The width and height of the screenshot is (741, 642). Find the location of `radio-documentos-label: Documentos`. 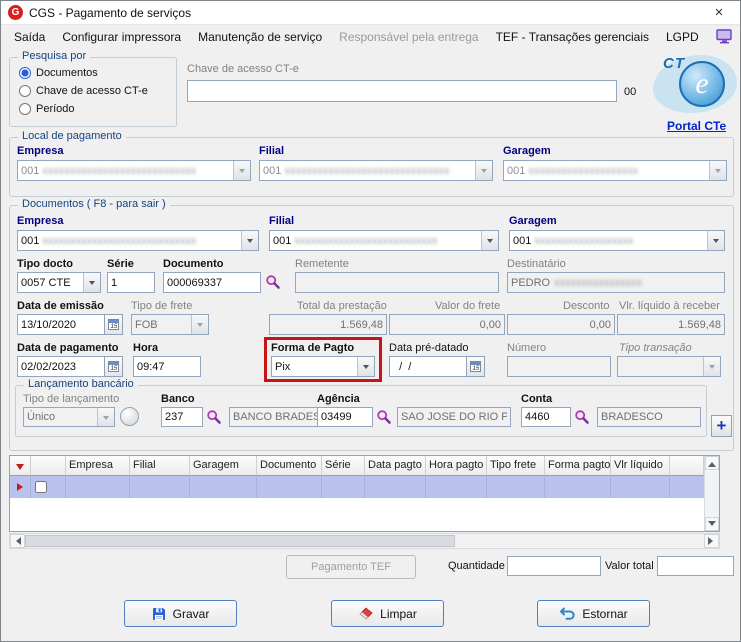

radio-documentos-label: Documentos is located at coordinates (67, 73).